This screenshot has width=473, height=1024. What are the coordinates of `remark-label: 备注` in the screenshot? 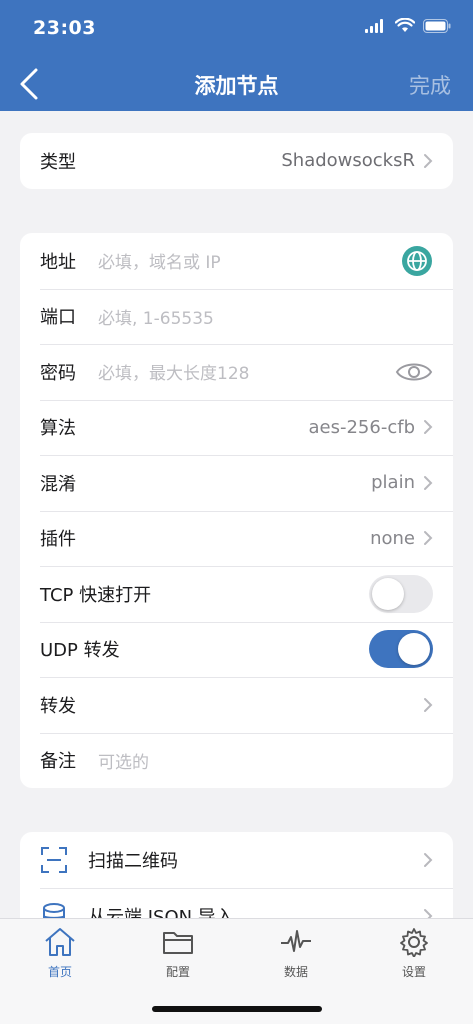 It's located at (58, 762).